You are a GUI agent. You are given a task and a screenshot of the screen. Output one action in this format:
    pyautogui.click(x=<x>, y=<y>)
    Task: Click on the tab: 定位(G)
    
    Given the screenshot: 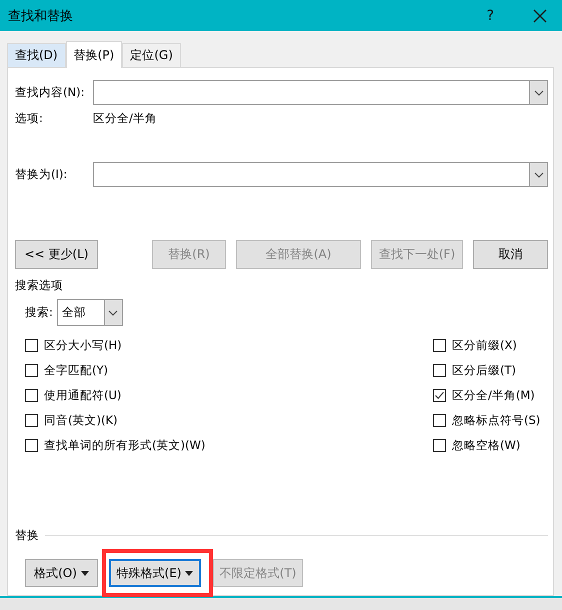 What is the action you would take?
    pyautogui.click(x=151, y=55)
    